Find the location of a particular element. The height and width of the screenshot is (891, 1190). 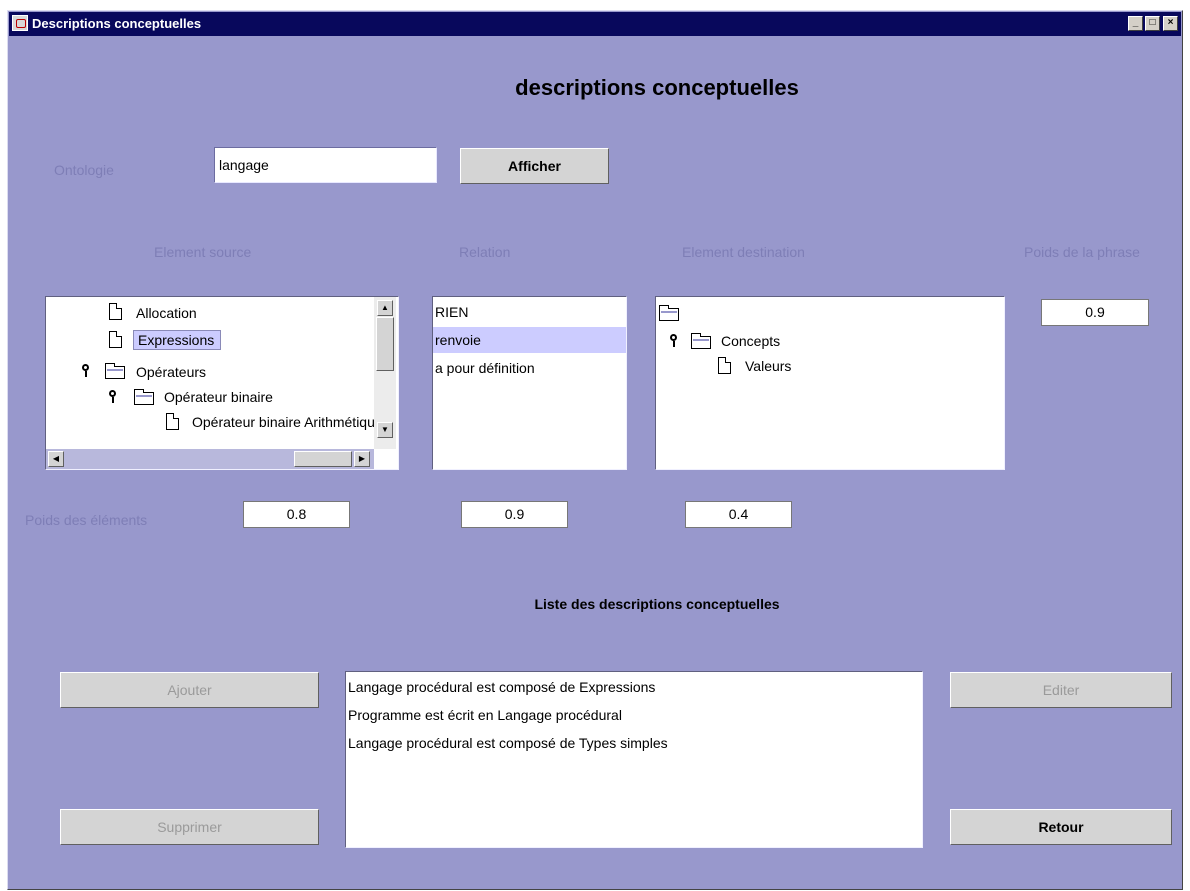

page-heading: descriptions conceptuelles is located at coordinates (657, 87).